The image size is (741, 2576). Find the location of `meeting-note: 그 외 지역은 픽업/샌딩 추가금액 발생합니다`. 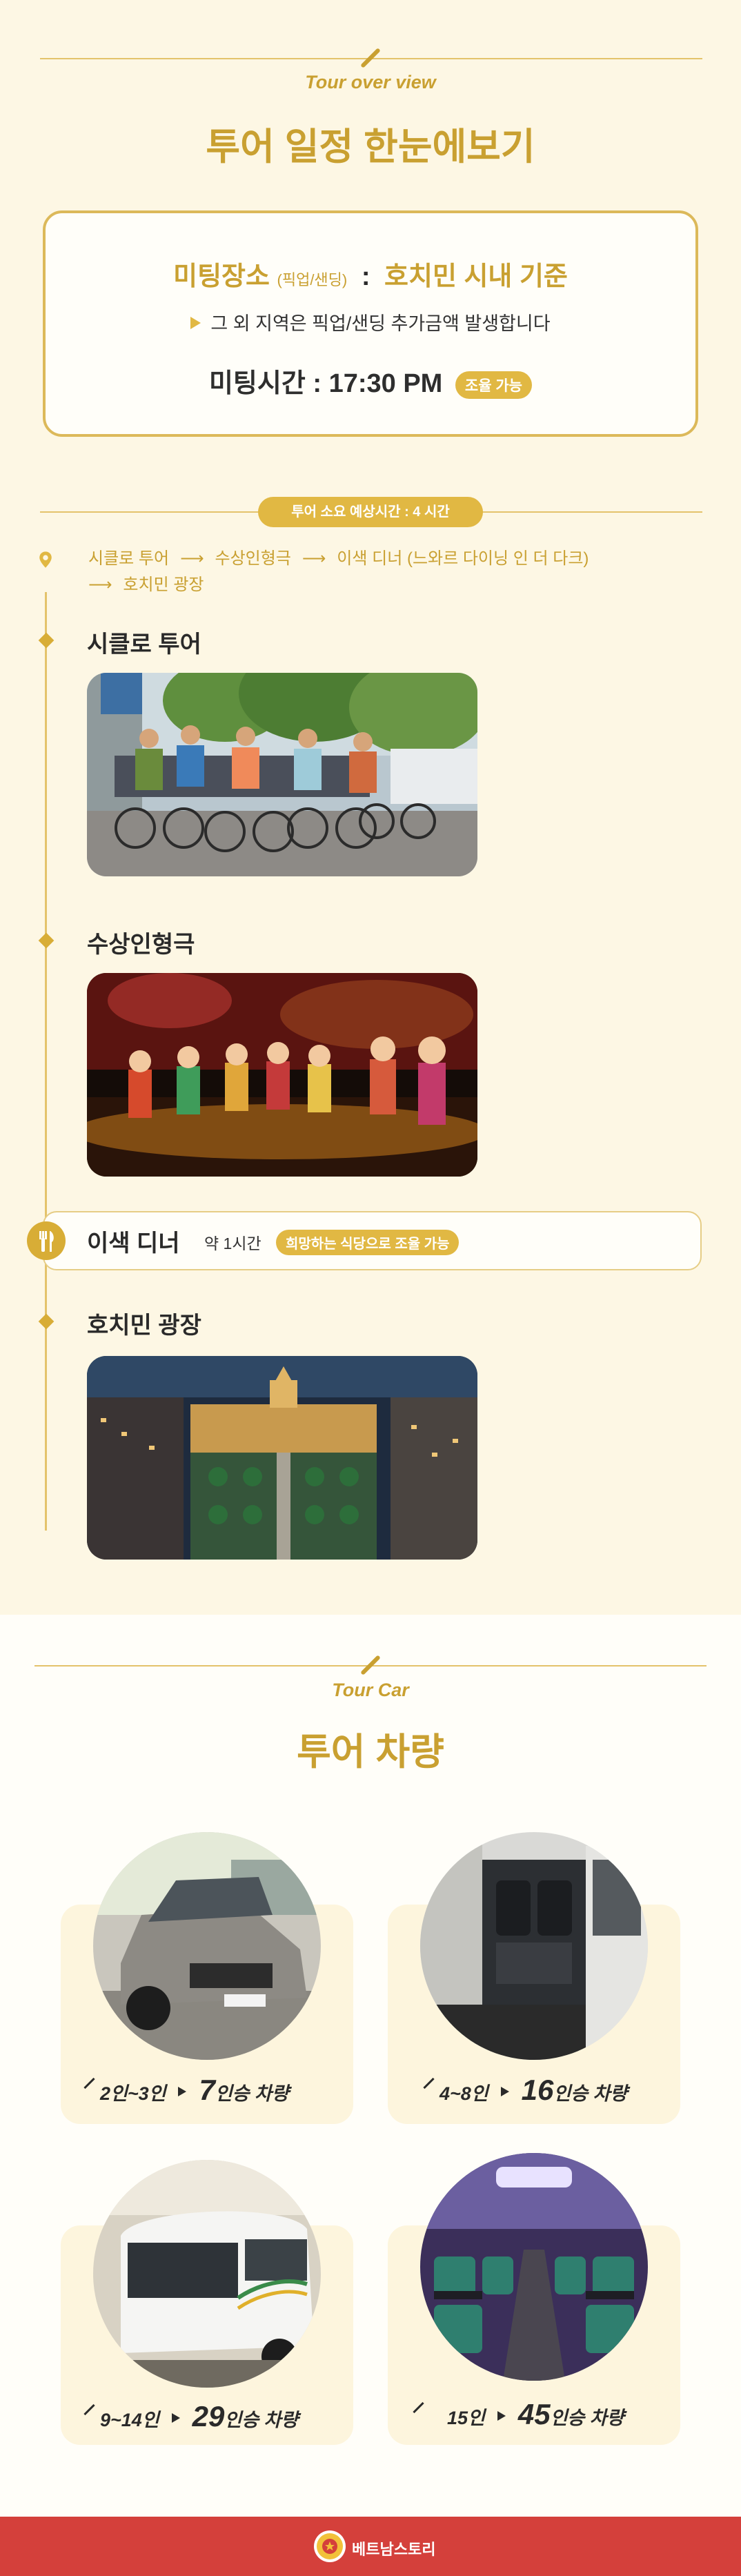

meeting-note: 그 외 지역은 픽업/샌딩 추가금액 발생합니다 is located at coordinates (370, 321).